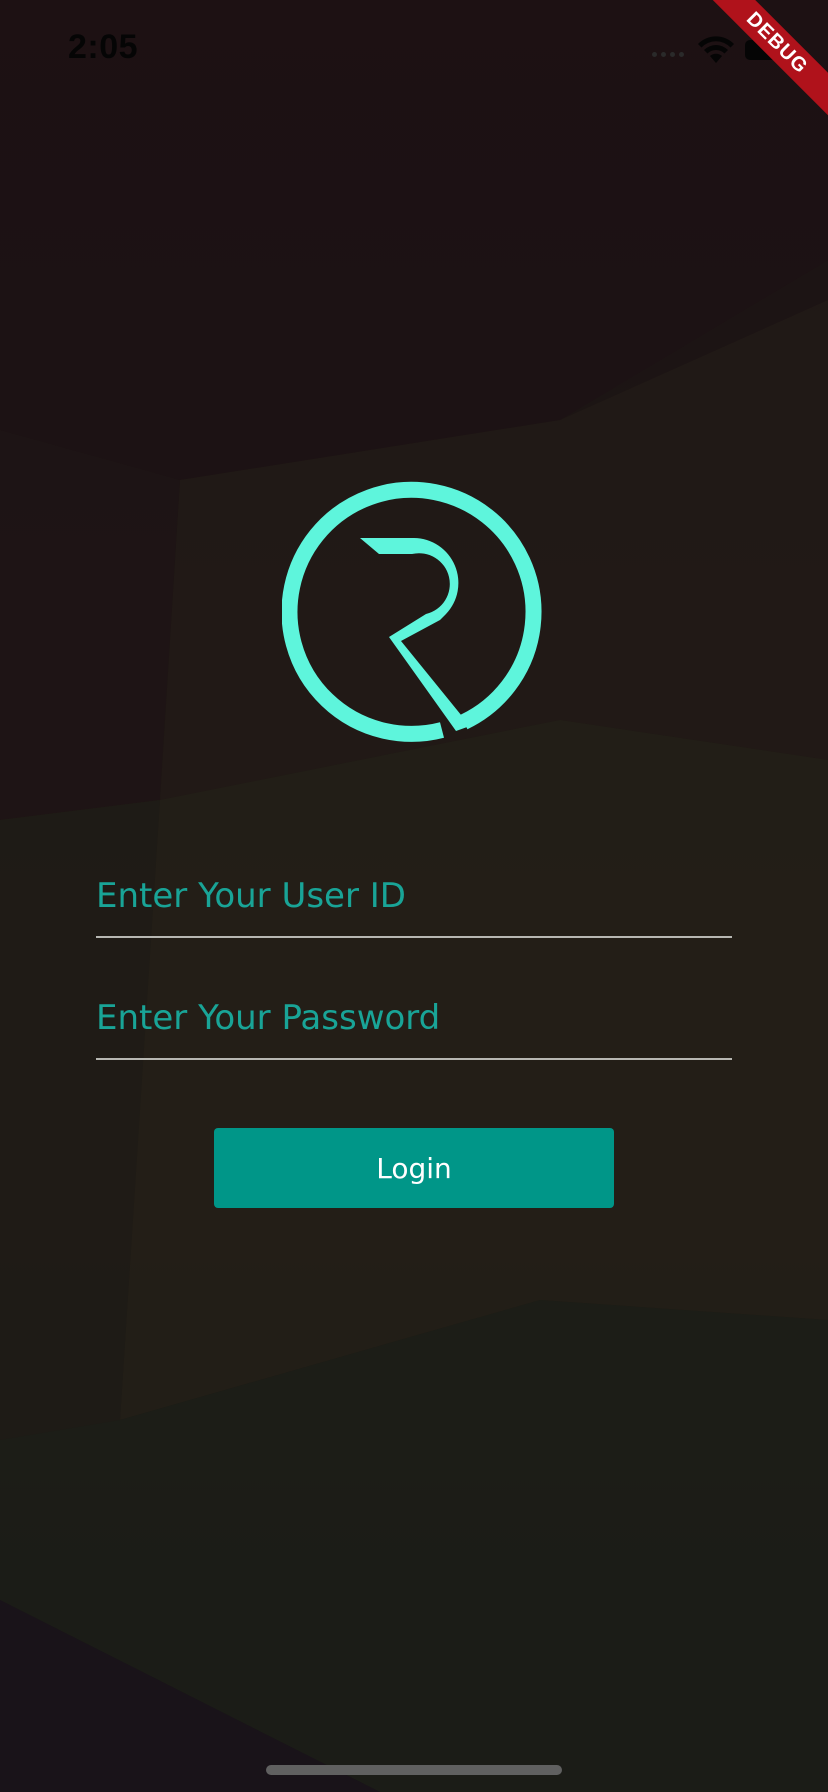 This screenshot has height=1792, width=828. I want to click on password-input, so click(414, 1018).